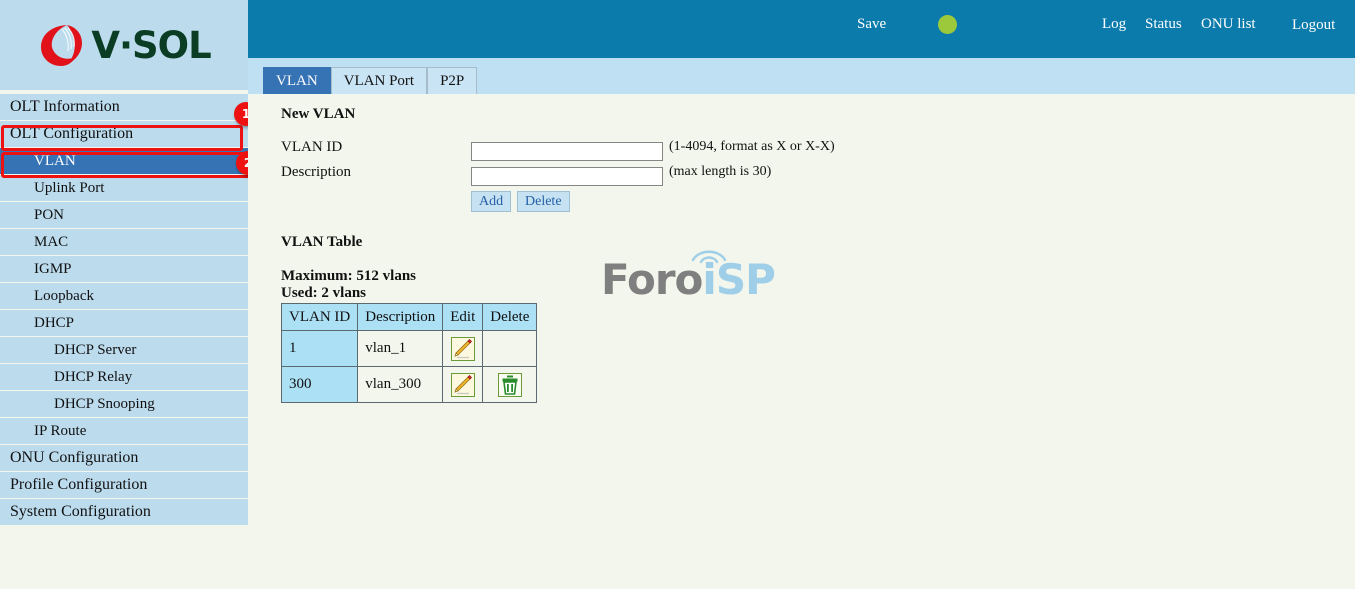 The width and height of the screenshot is (1355, 589). What do you see at coordinates (543, 201) in the screenshot?
I see `delete-button: Delete` at bounding box center [543, 201].